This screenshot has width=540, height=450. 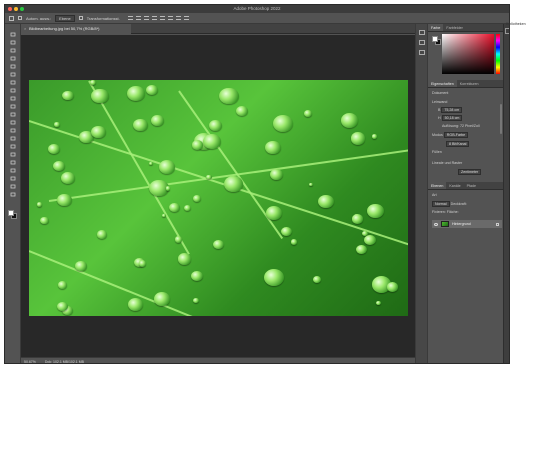 What do you see at coordinates (516, 24) in the screenshot?
I see `libraries-label: Bibliotheken` at bounding box center [516, 24].